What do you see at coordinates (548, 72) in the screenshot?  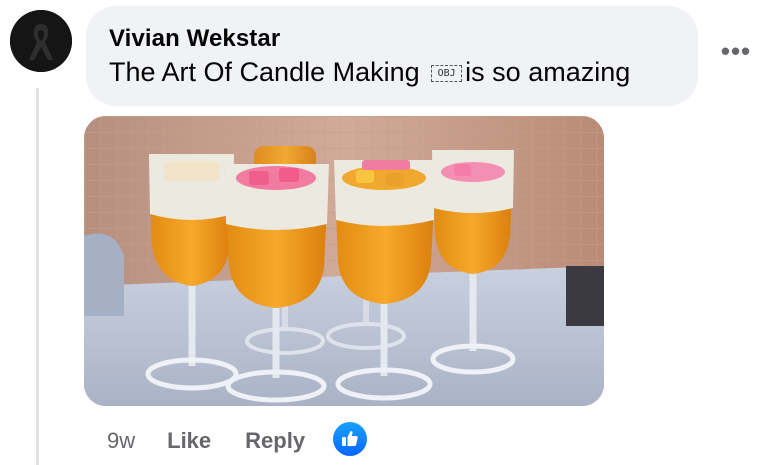 I see `comment-text-part2: is so amazing` at bounding box center [548, 72].